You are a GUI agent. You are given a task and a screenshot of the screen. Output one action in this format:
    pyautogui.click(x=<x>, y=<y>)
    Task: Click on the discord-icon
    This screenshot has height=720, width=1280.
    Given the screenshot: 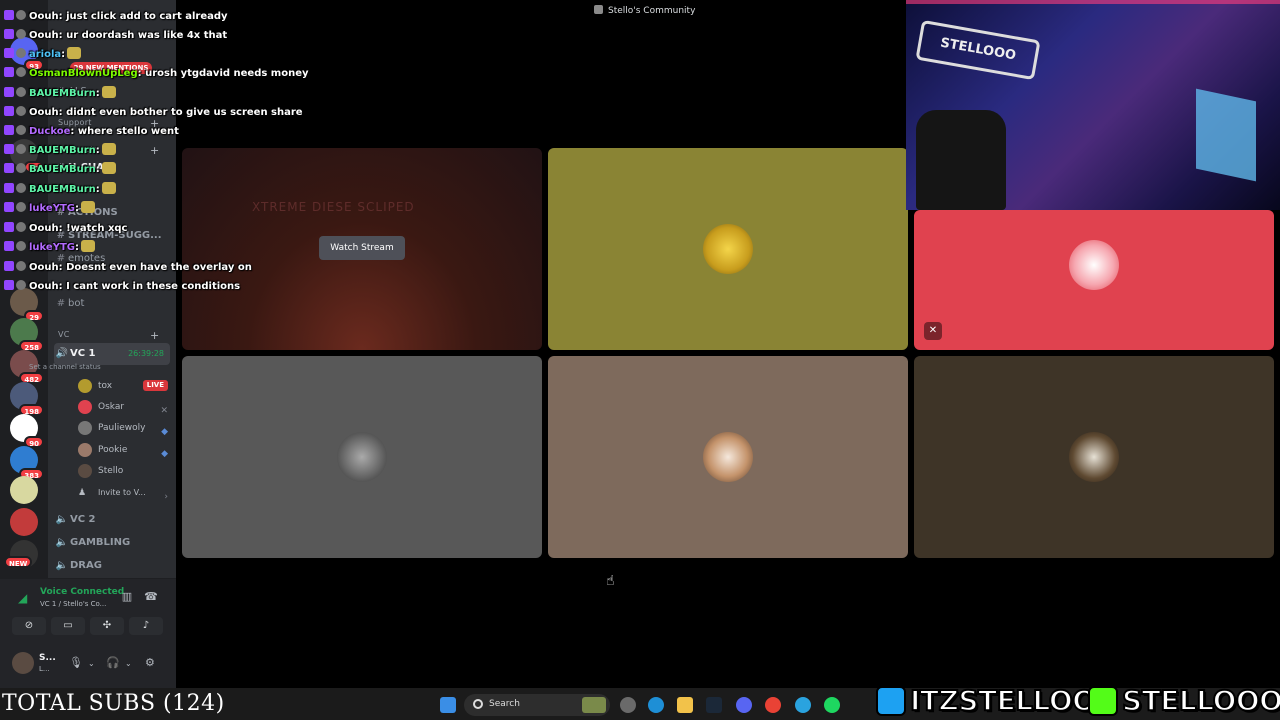 What is the action you would take?
    pyautogui.click(x=744, y=705)
    